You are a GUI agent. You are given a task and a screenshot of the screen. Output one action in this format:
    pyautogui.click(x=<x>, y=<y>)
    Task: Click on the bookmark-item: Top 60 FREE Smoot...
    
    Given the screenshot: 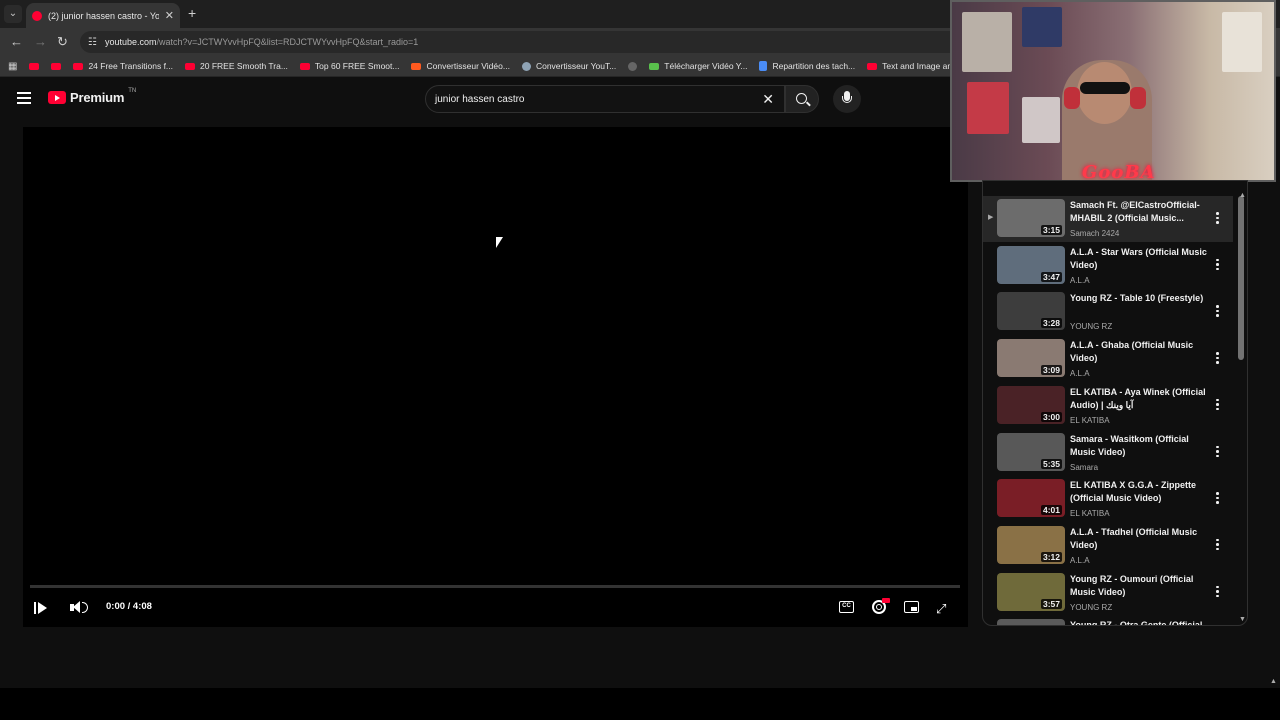 What is the action you would take?
    pyautogui.click(x=349, y=66)
    